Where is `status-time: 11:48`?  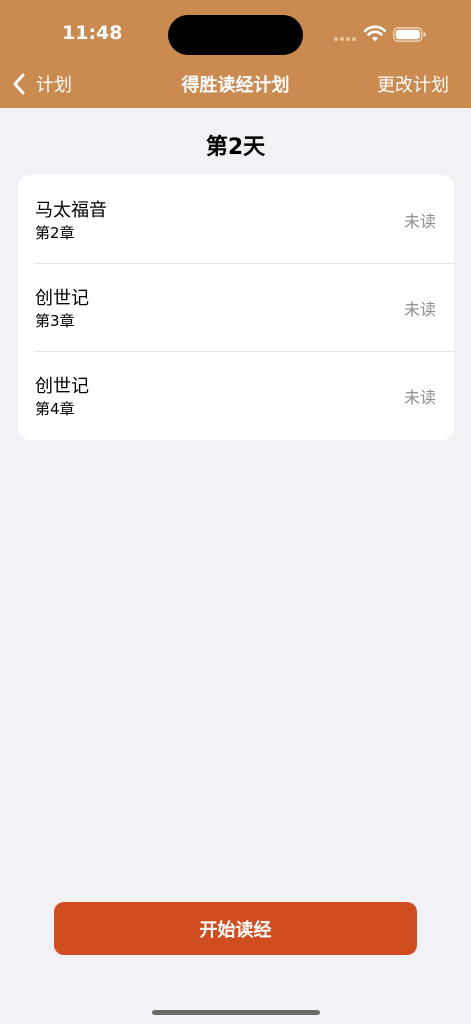 status-time: 11:48 is located at coordinates (92, 33).